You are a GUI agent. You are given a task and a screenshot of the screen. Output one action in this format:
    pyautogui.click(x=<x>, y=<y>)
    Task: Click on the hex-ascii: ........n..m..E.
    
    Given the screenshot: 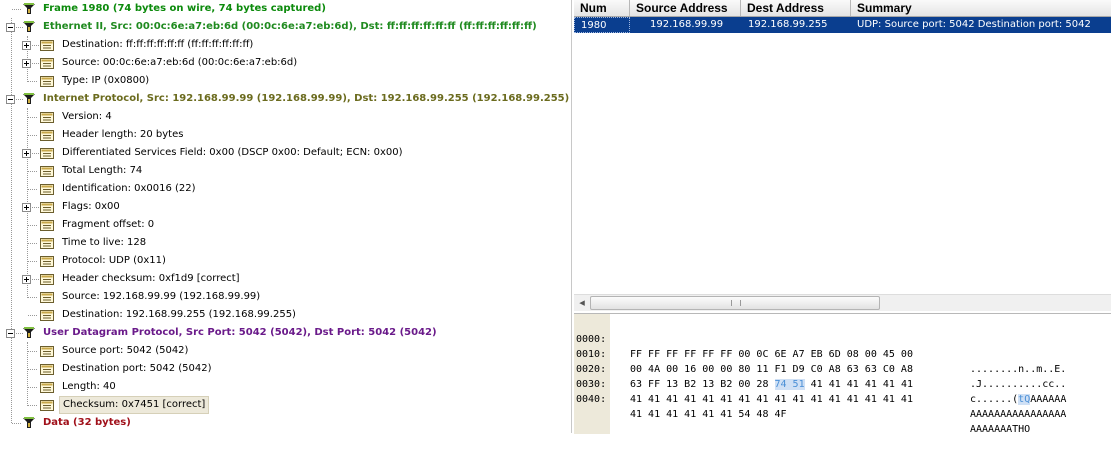 What is the action you would take?
    pyautogui.click(x=1018, y=369)
    